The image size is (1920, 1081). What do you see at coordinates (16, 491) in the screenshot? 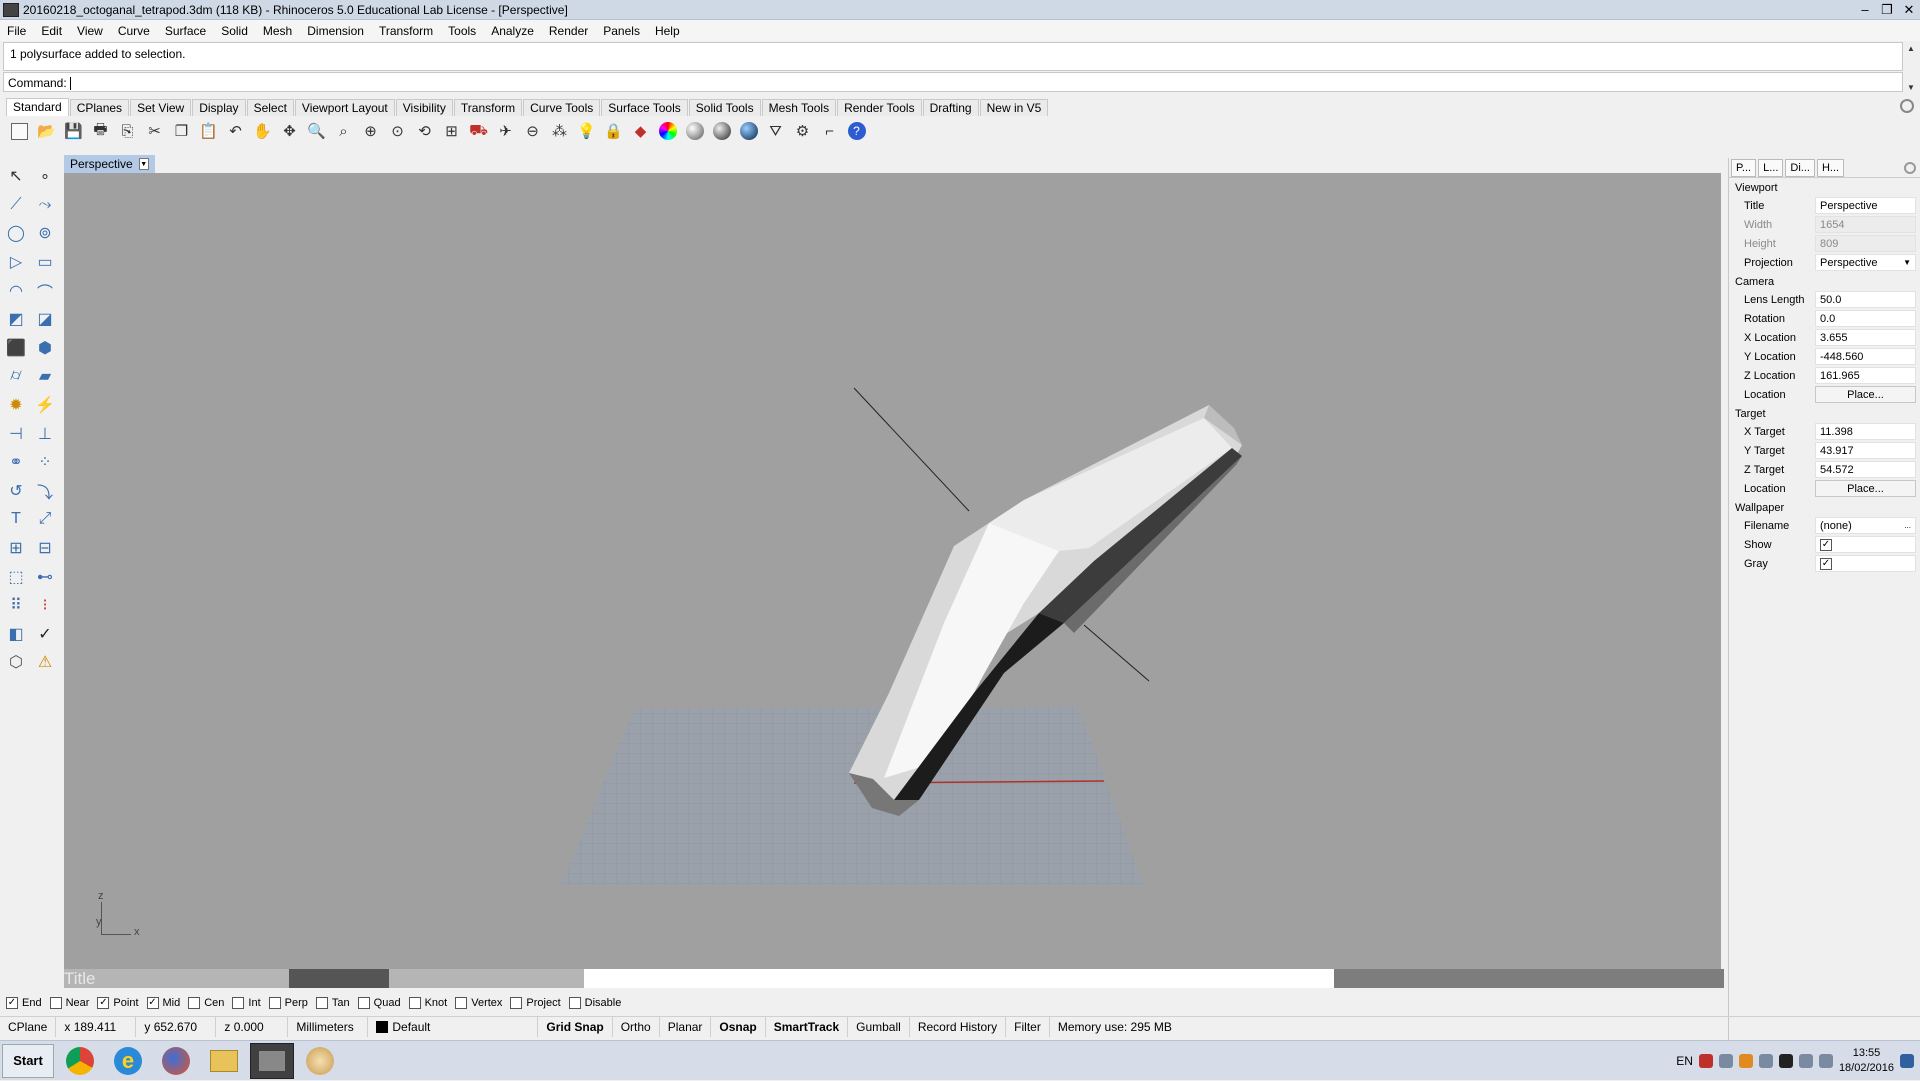
I see `offset-icon: ↺` at bounding box center [16, 491].